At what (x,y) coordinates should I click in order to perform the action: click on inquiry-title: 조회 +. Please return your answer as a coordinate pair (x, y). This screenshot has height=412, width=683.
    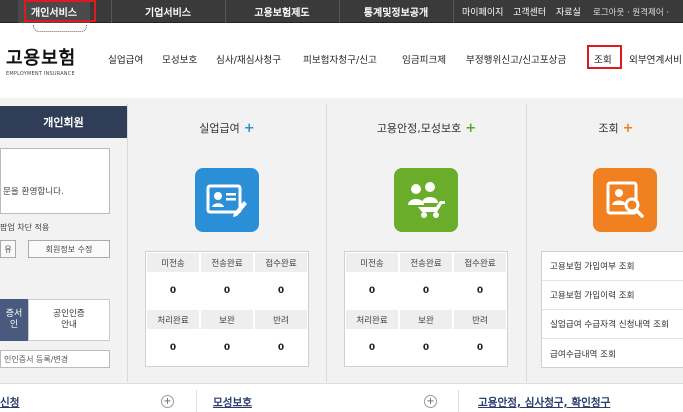
    Looking at the image, I should click on (605, 128).